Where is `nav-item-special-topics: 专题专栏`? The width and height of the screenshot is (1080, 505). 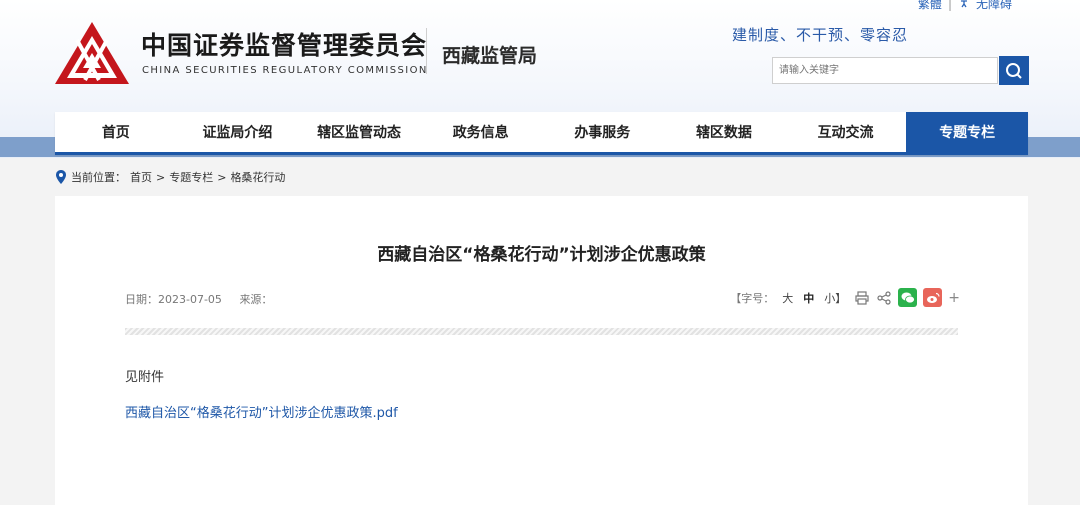
nav-item-special-topics: 专题专栏 is located at coordinates (967, 132).